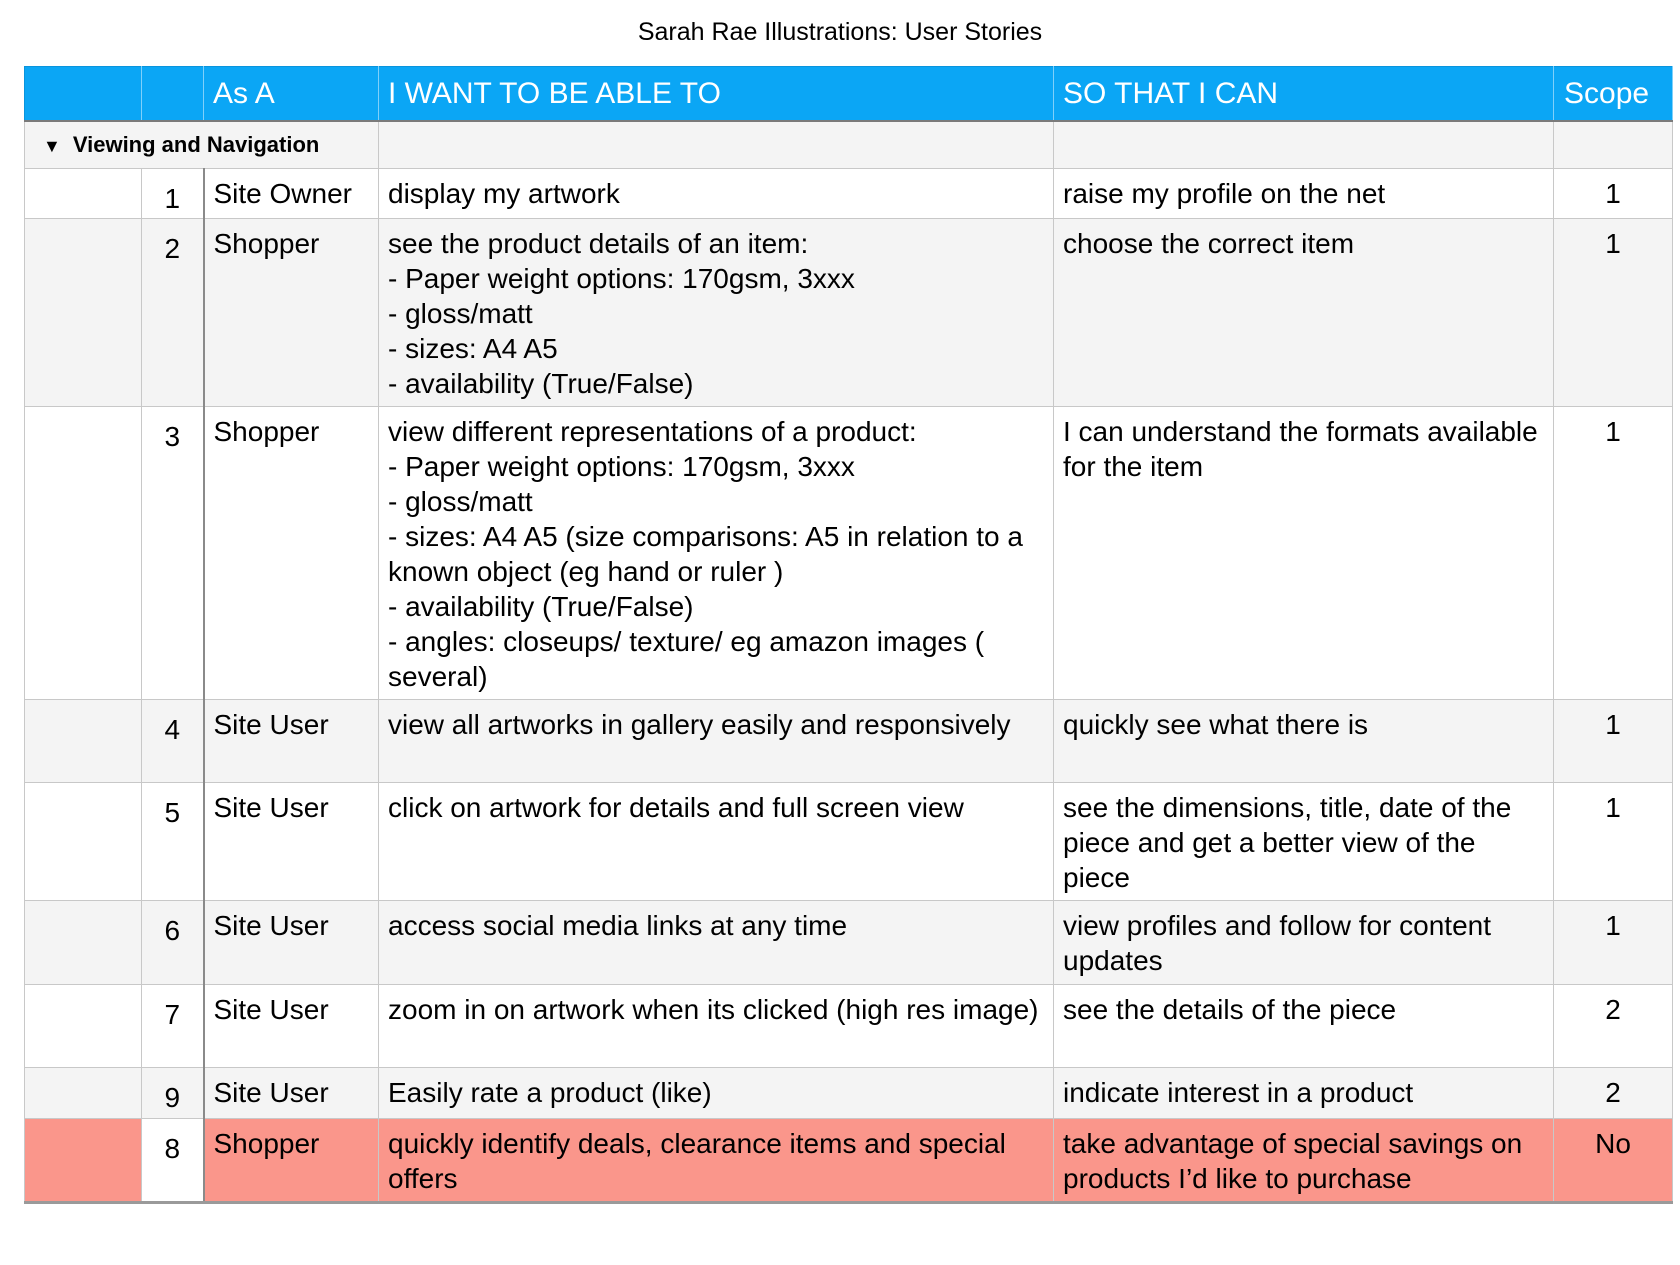  Describe the element at coordinates (173, 841) in the screenshot. I see `row-number: 5` at that location.